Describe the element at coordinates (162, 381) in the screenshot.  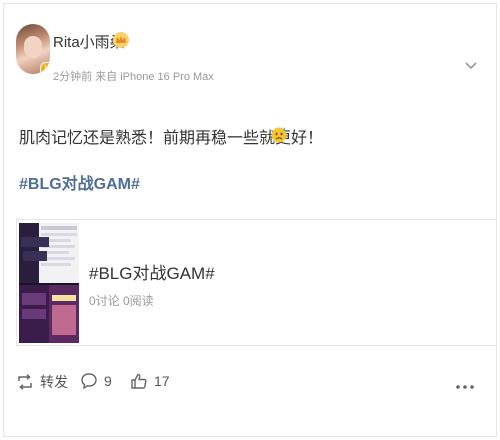
I see `like-count: 17` at that location.